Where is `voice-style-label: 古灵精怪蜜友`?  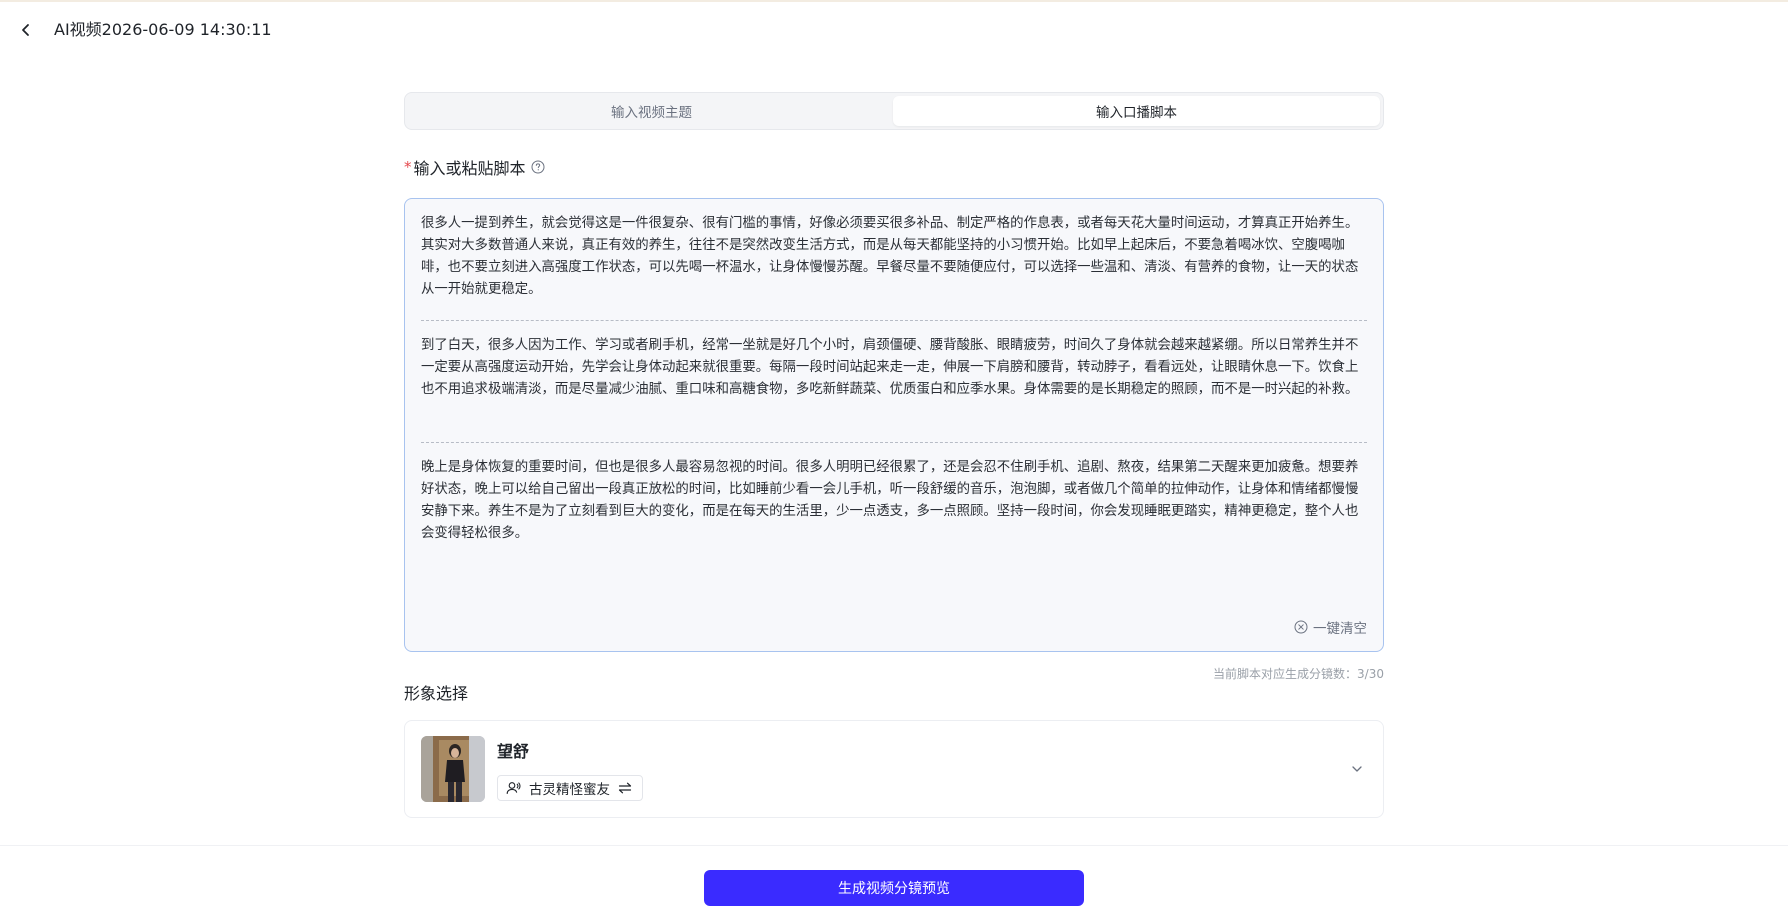 voice-style-label: 古灵精怪蜜友 is located at coordinates (569, 790).